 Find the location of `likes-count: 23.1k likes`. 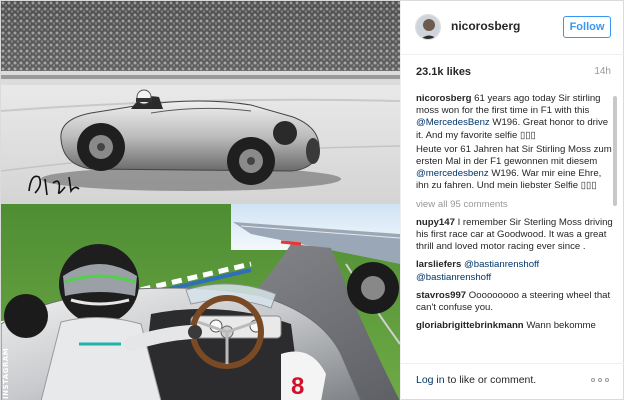

likes-count: 23.1k likes is located at coordinates (443, 72).